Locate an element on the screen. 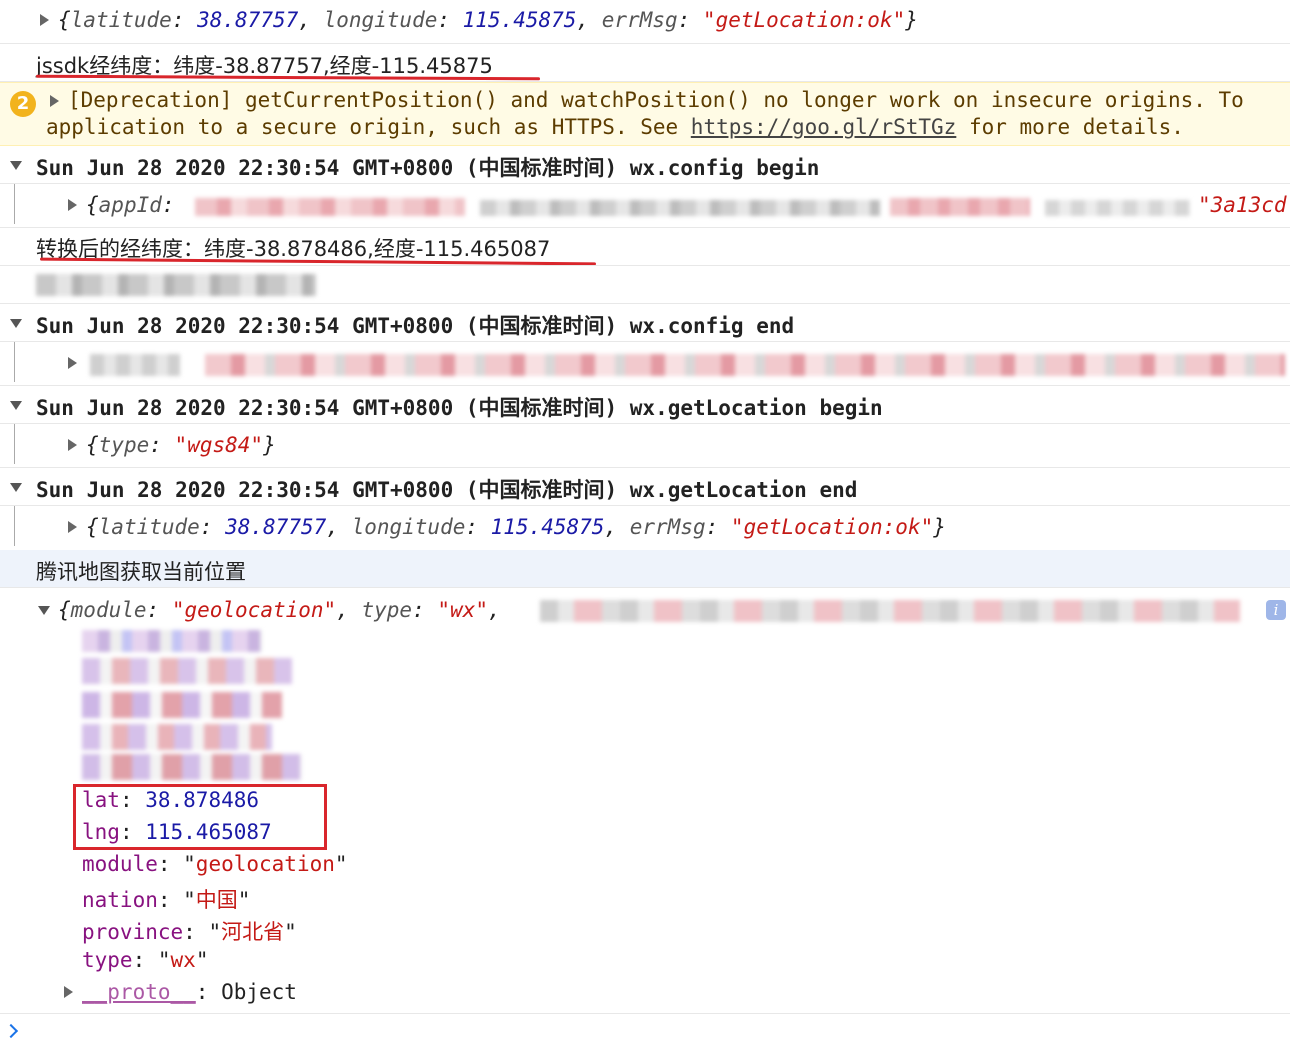 This screenshot has width=1290, height=1048. prop-nation: nation: "中国" is located at coordinates (166, 900).